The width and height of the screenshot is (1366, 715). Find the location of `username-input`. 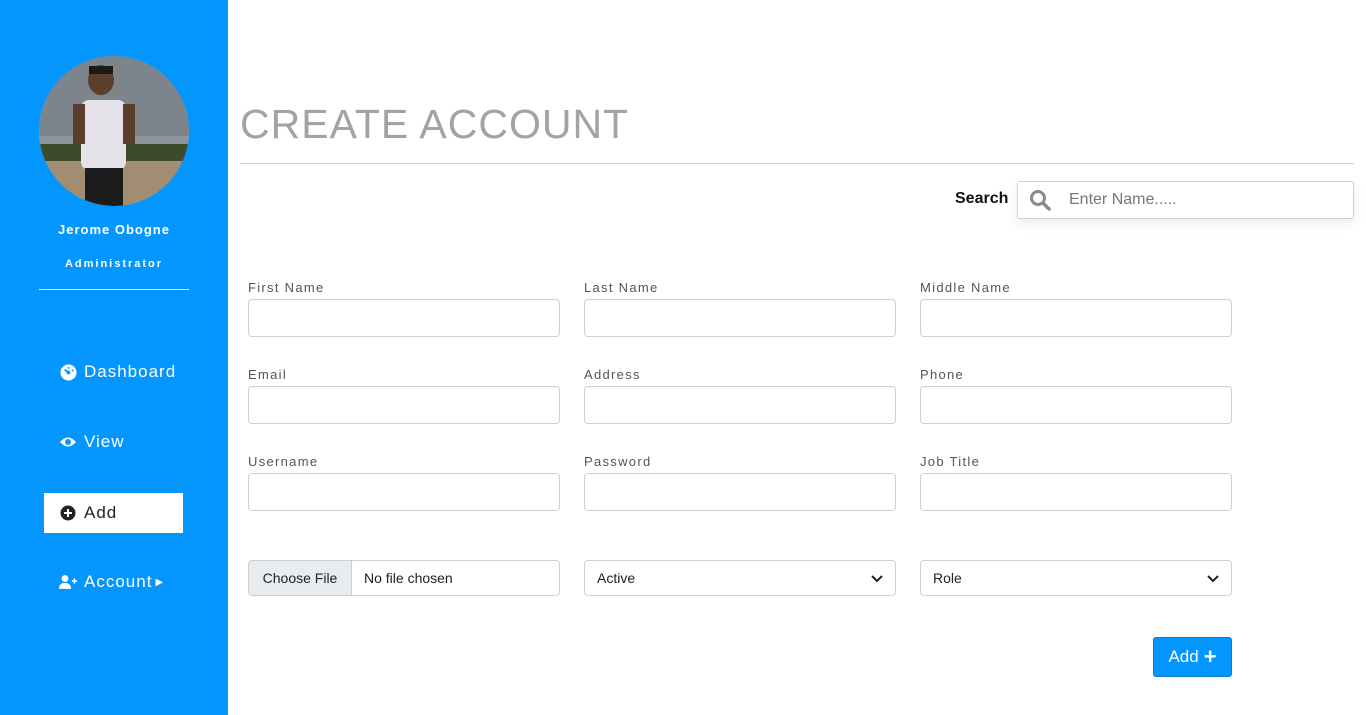

username-input is located at coordinates (404, 492).